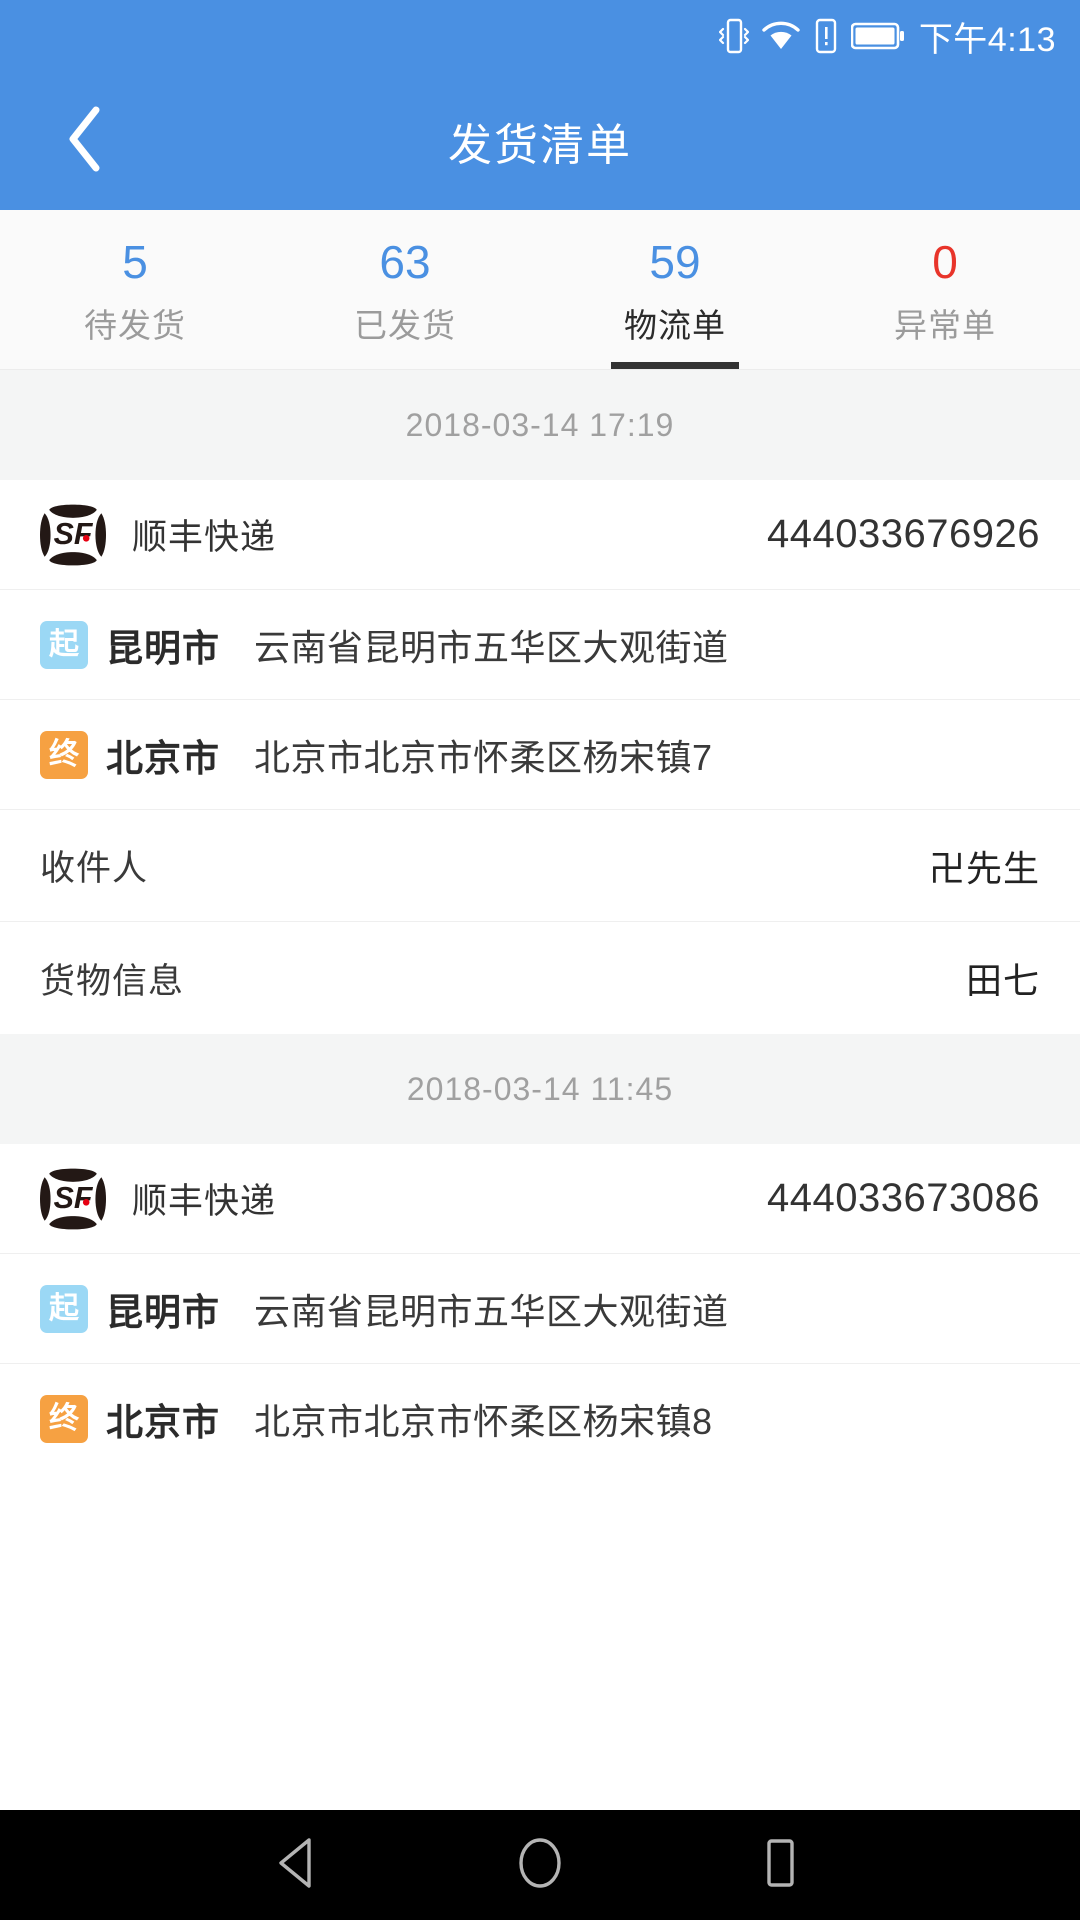 The height and width of the screenshot is (1920, 1080). I want to click on goods-value: 田七, so click(1002, 980).